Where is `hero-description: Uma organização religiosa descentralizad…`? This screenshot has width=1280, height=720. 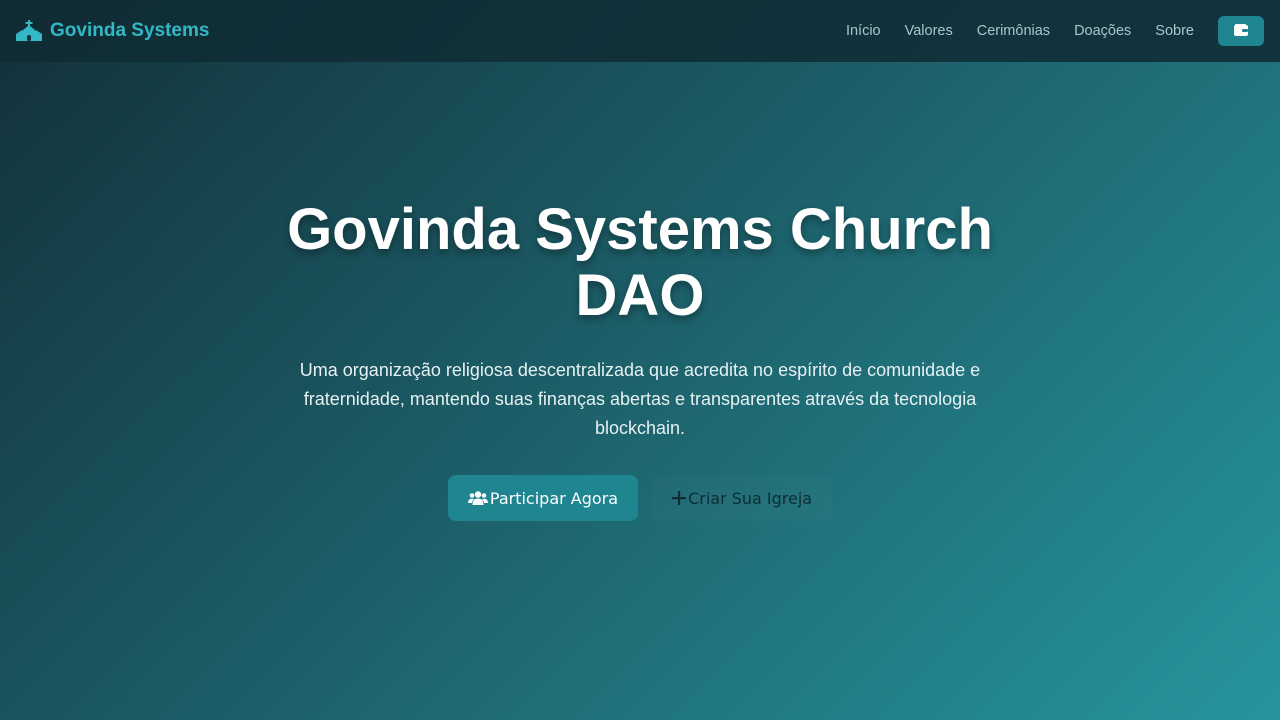
hero-description: Uma organização religiosa descentralizad… is located at coordinates (640, 399).